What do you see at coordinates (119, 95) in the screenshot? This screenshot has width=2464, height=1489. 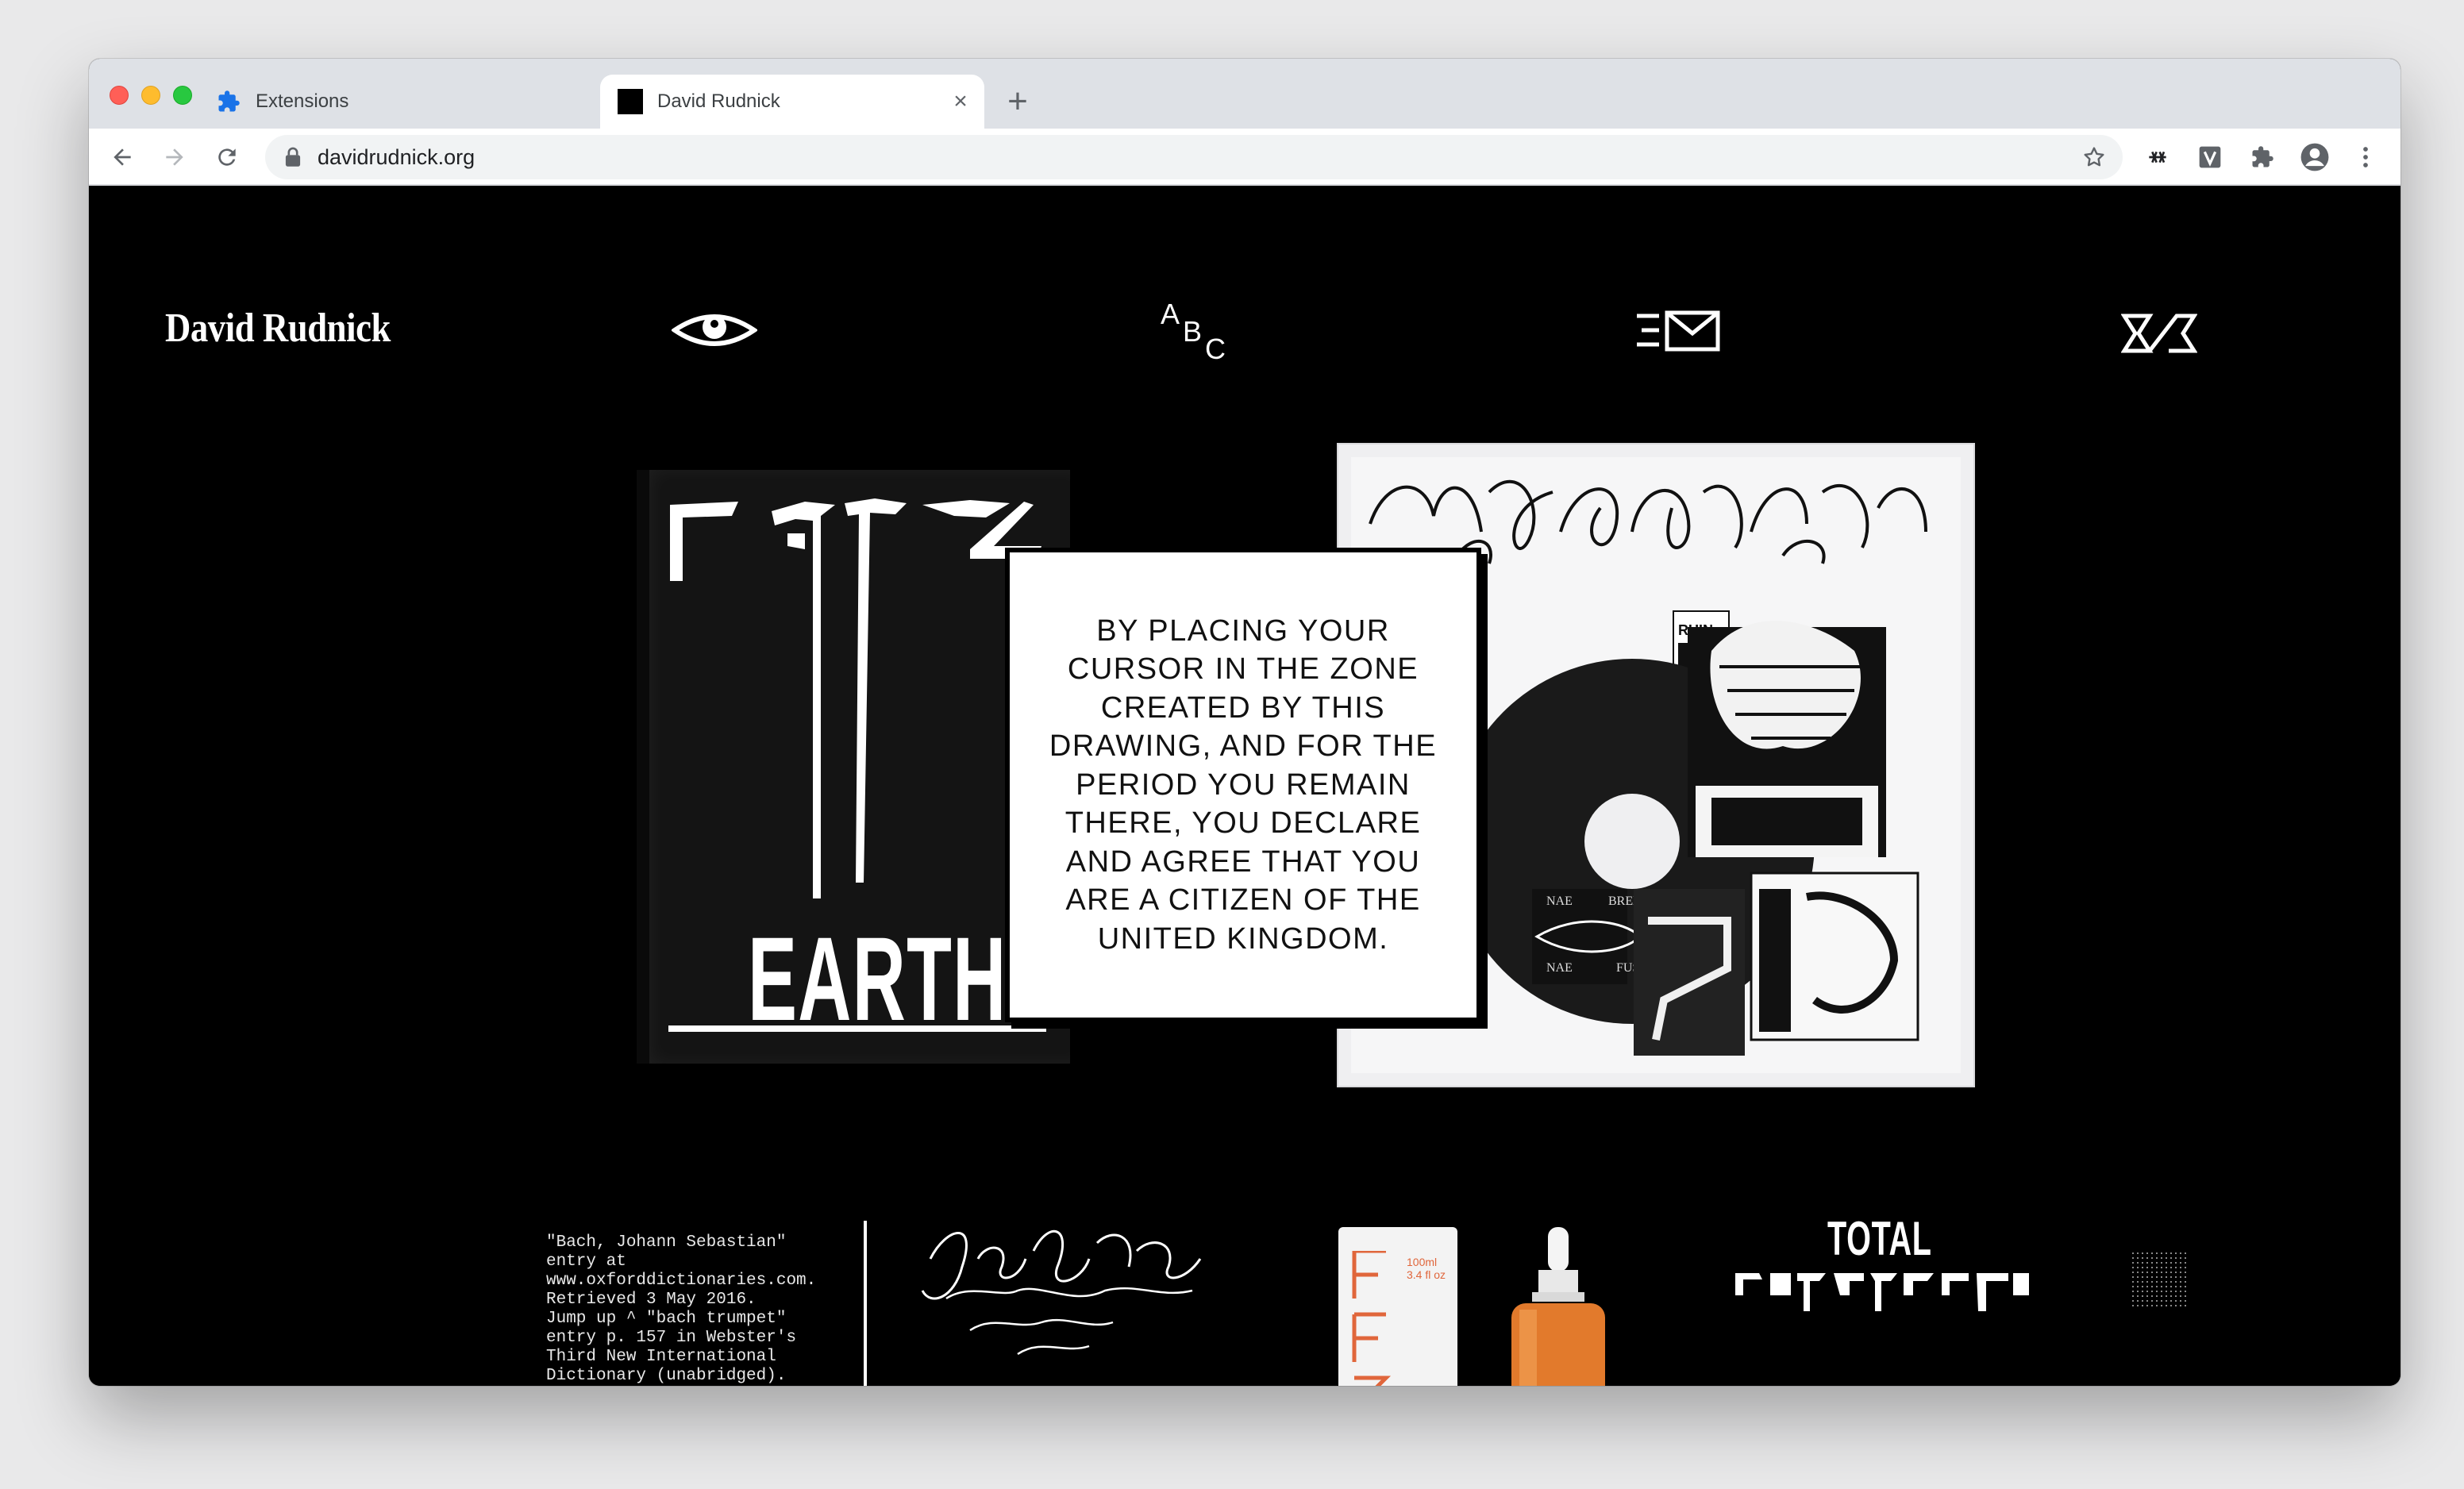 I see `close-window-button` at bounding box center [119, 95].